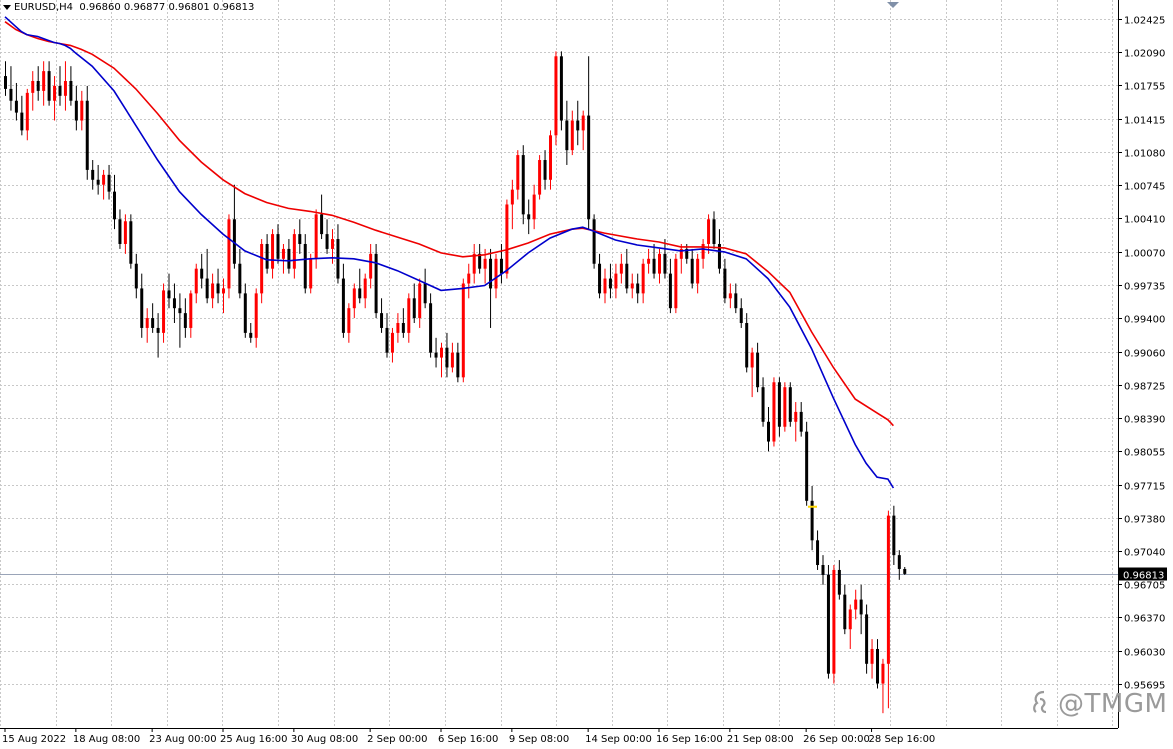 This screenshot has height=749, width=1173. Describe the element at coordinates (836, 739) in the screenshot. I see `x-tick-label: 26 Sep 00:00` at that location.